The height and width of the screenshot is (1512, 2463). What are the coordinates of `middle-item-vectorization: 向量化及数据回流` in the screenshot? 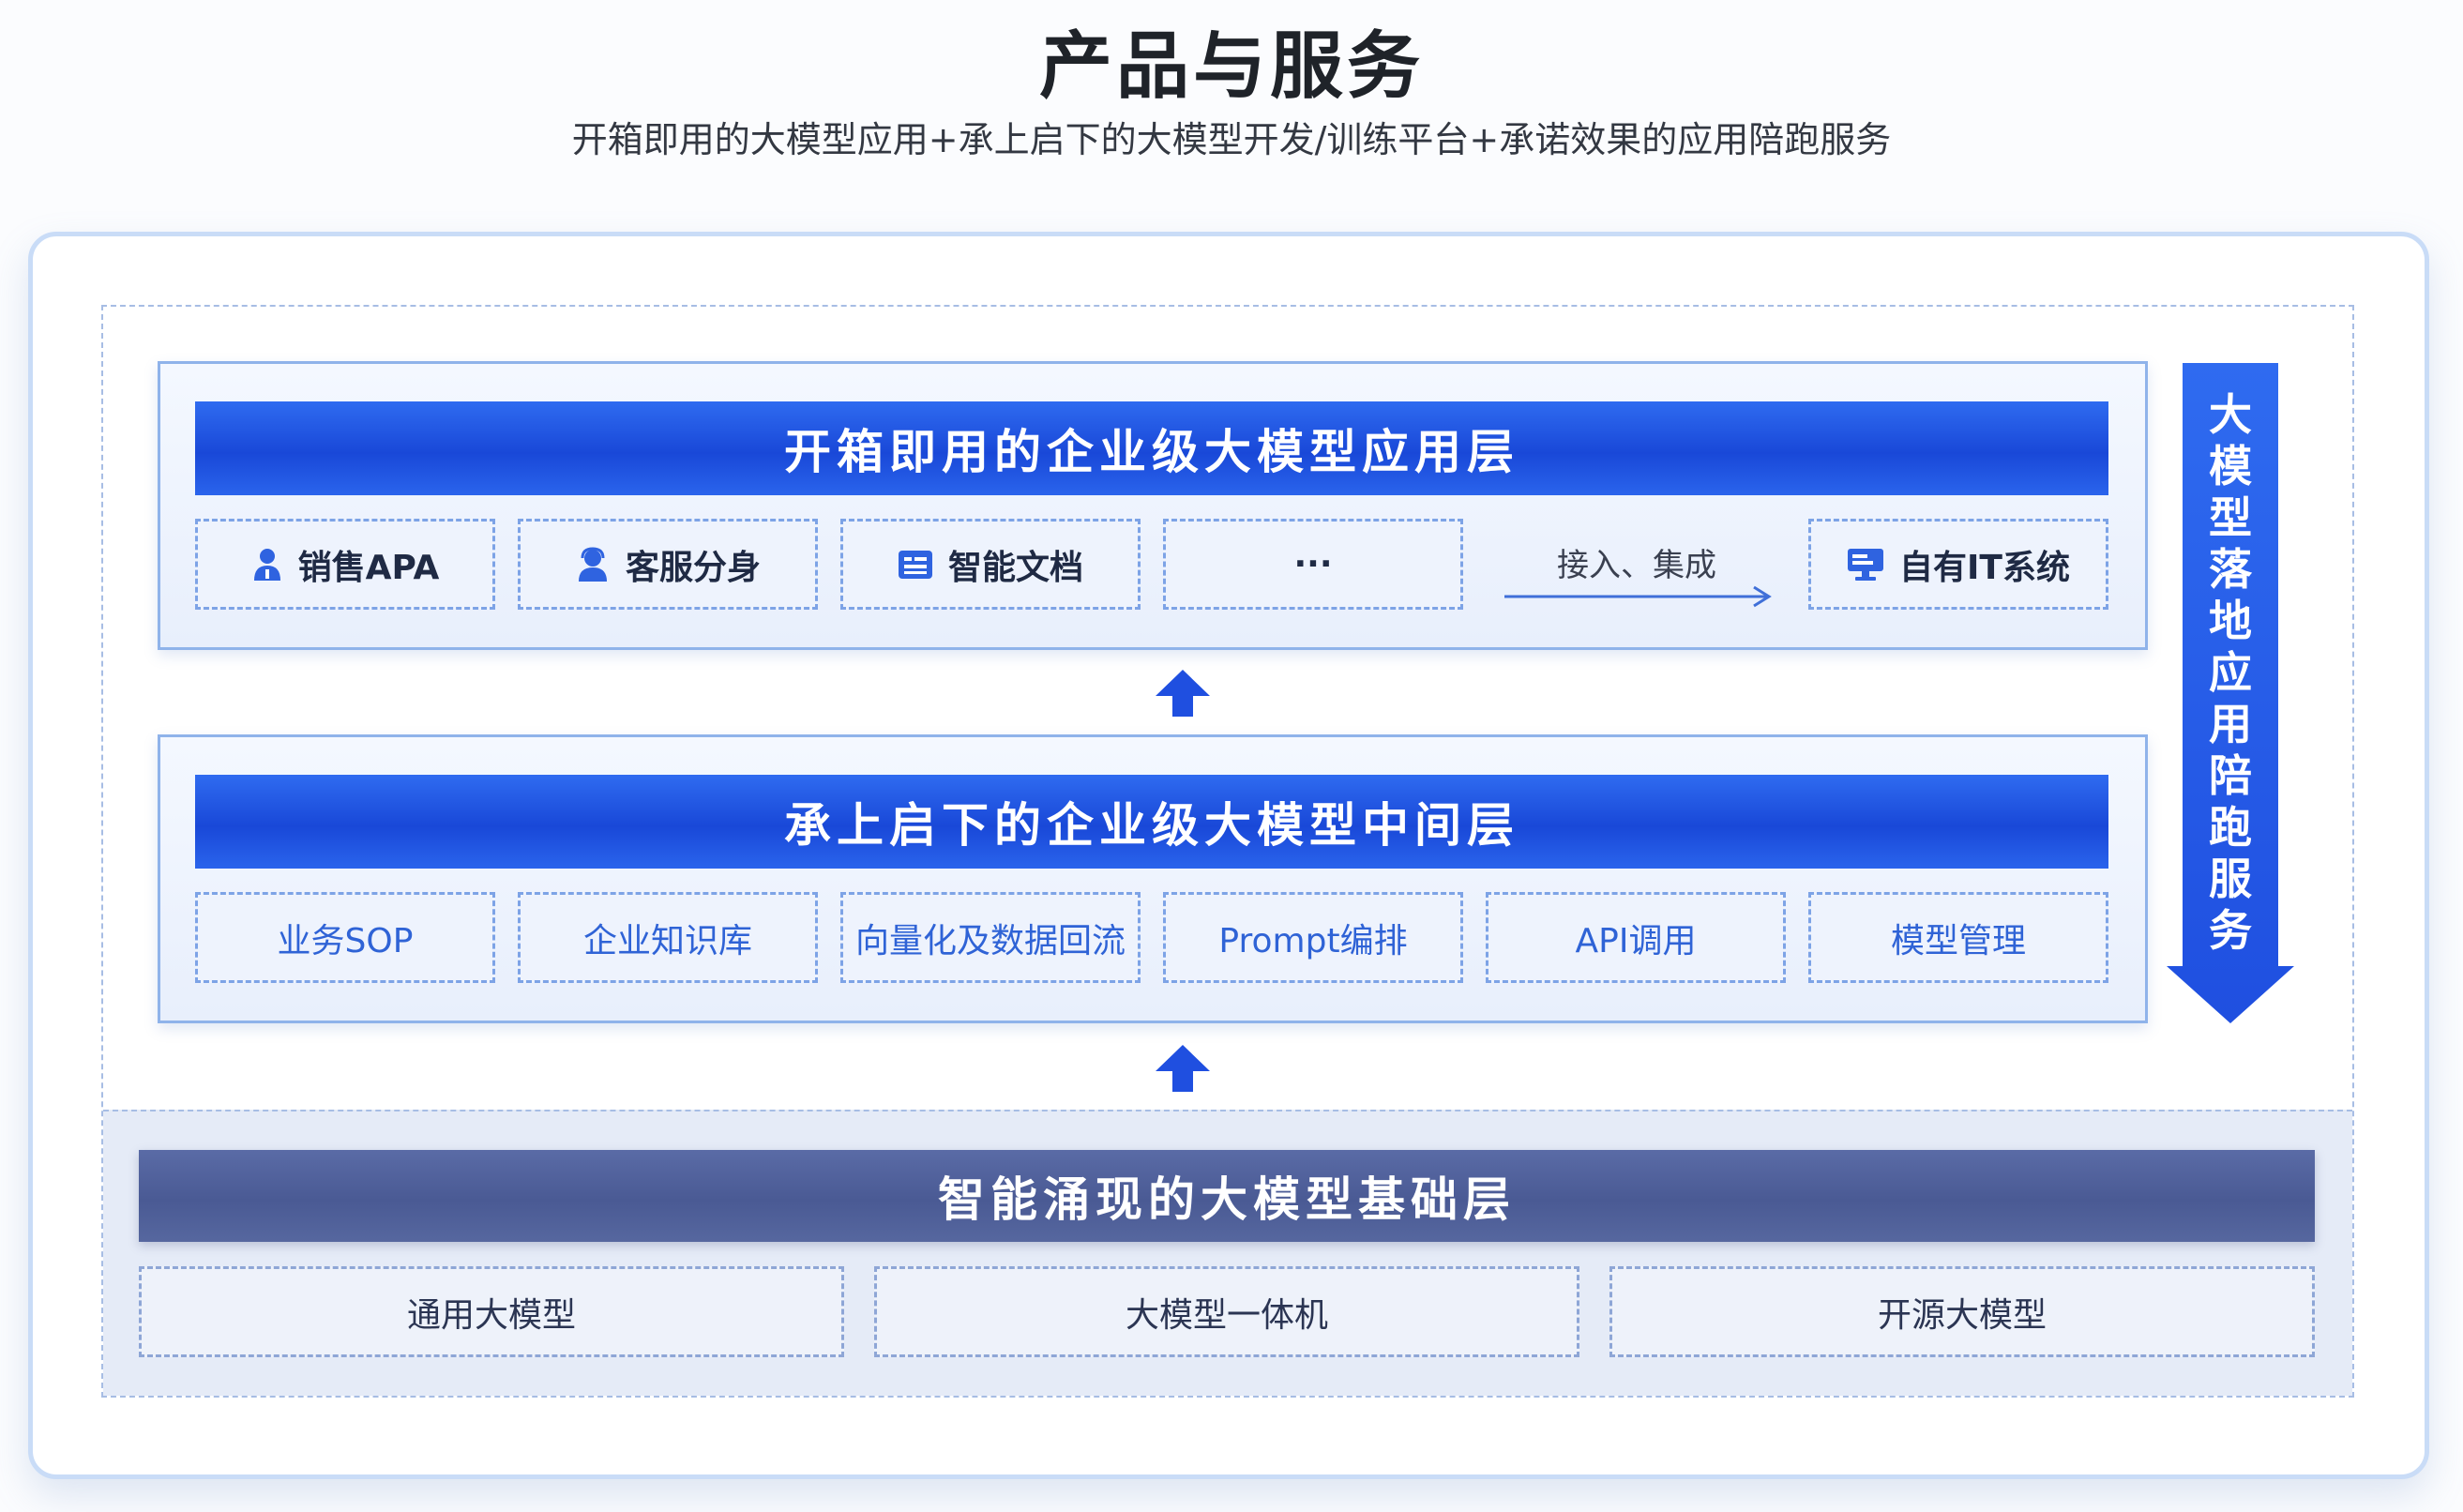 It's located at (991, 937).